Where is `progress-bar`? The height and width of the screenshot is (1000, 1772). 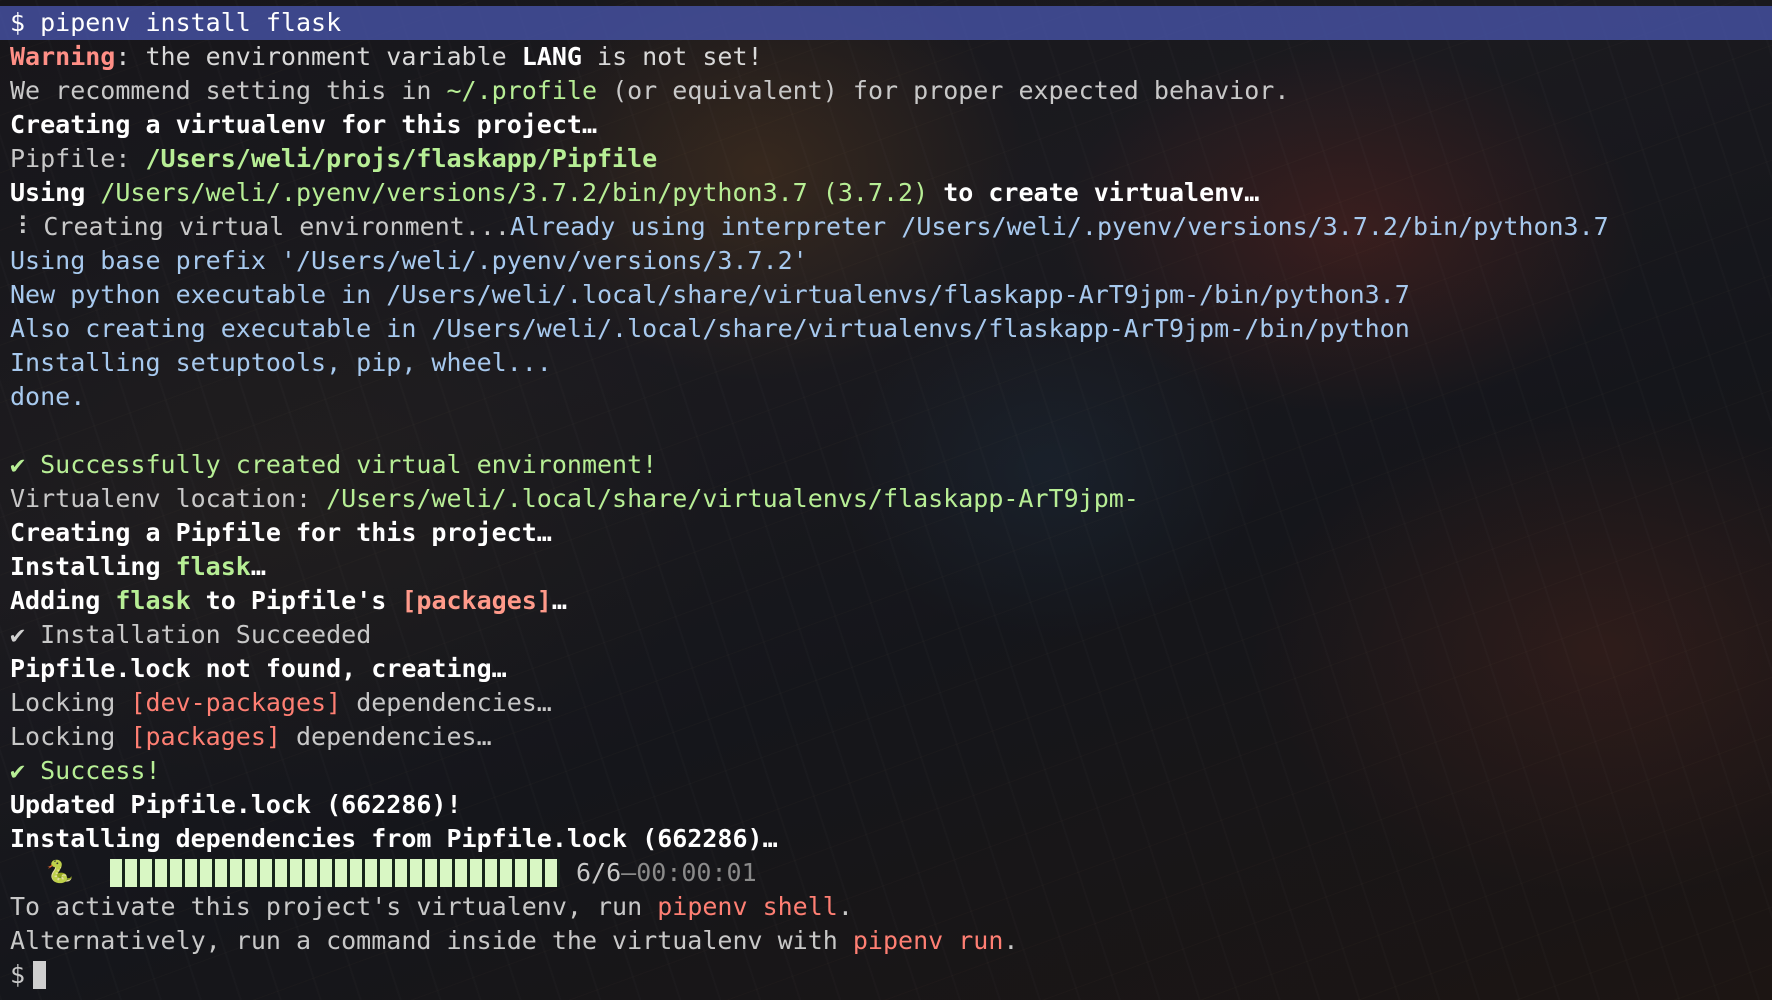 progress-bar is located at coordinates (335, 873).